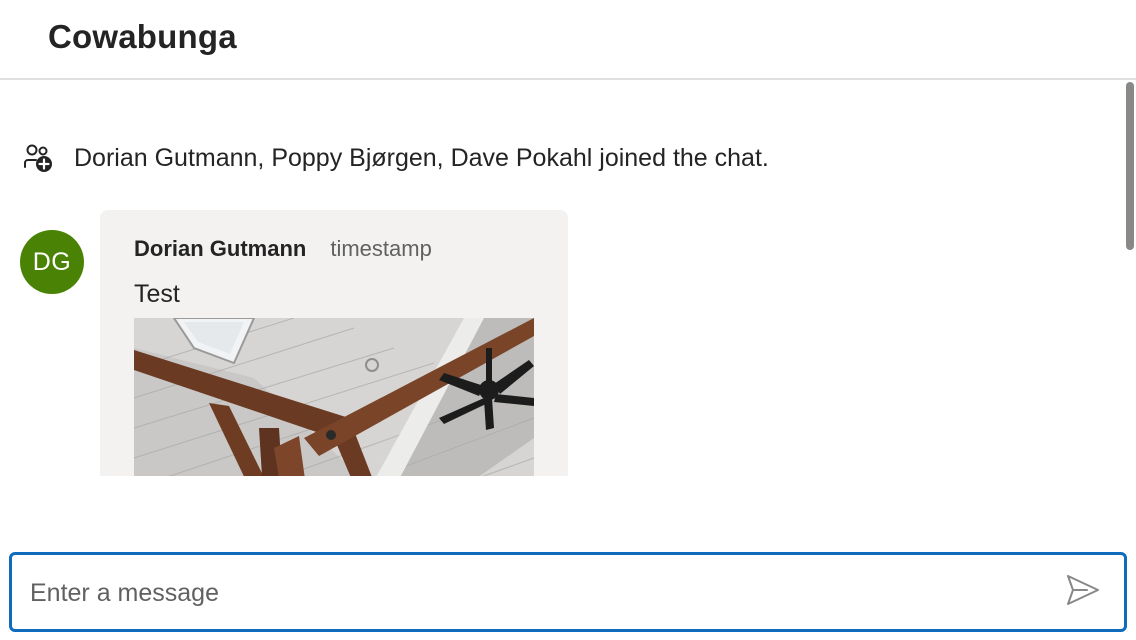 This screenshot has width=1136, height=640. I want to click on avatar: DG, so click(52, 262).